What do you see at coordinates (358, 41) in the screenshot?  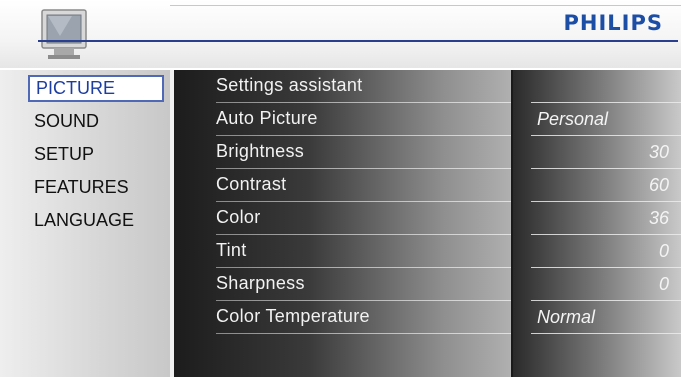 I see `header-accent-line` at bounding box center [358, 41].